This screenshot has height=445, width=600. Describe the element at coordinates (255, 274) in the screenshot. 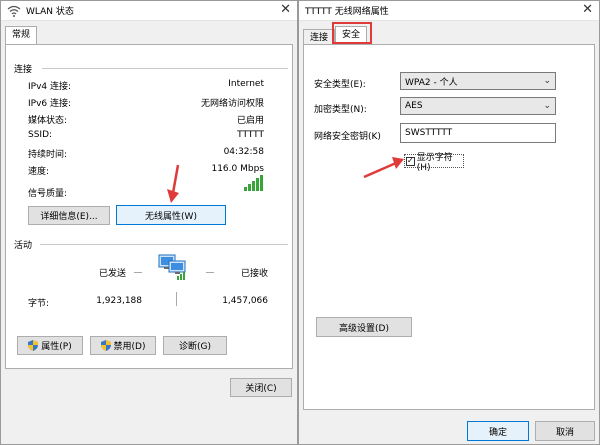

I see `received-label: 已接收` at that location.